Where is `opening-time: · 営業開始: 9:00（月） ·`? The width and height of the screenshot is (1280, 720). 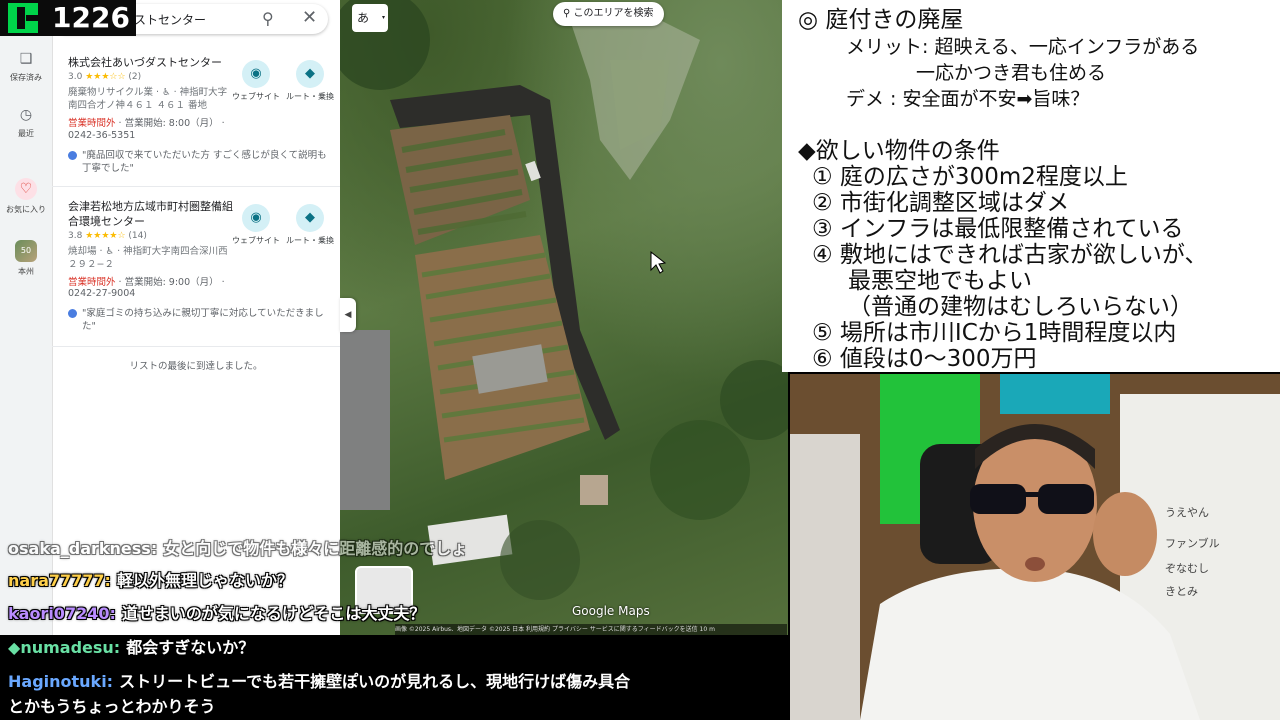 opening-time: · 営業開始: 9:00（月） · is located at coordinates (170, 282).